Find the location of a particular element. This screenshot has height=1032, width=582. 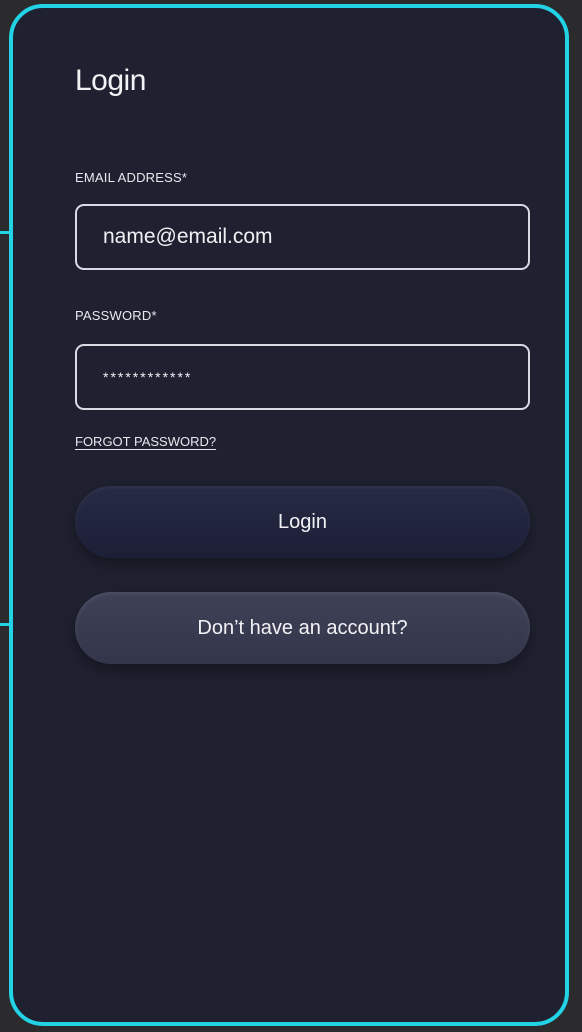

login-button: Login is located at coordinates (302, 522).